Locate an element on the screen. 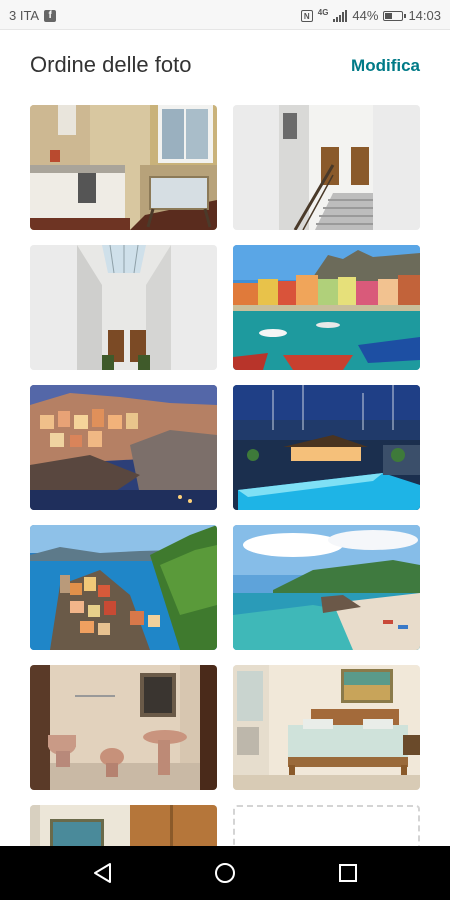 The image size is (450, 900). harbor-photo is located at coordinates (326, 307).